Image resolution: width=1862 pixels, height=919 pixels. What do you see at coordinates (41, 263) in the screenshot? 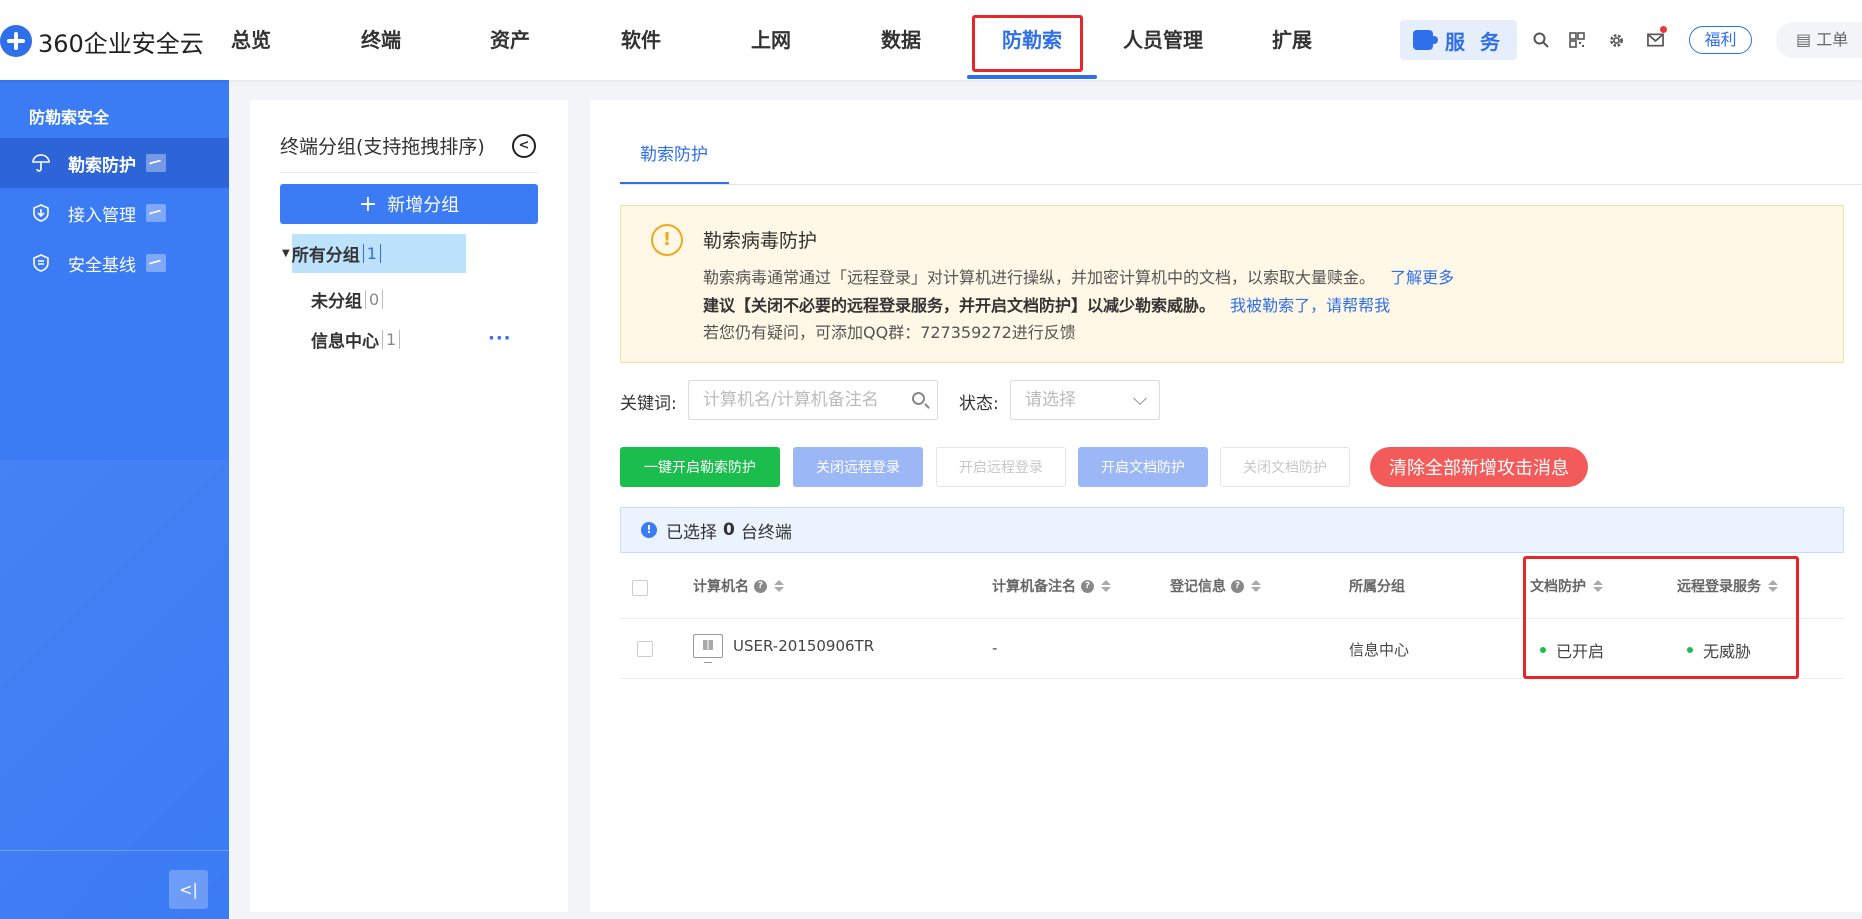
I see `shield-list-icon` at bounding box center [41, 263].